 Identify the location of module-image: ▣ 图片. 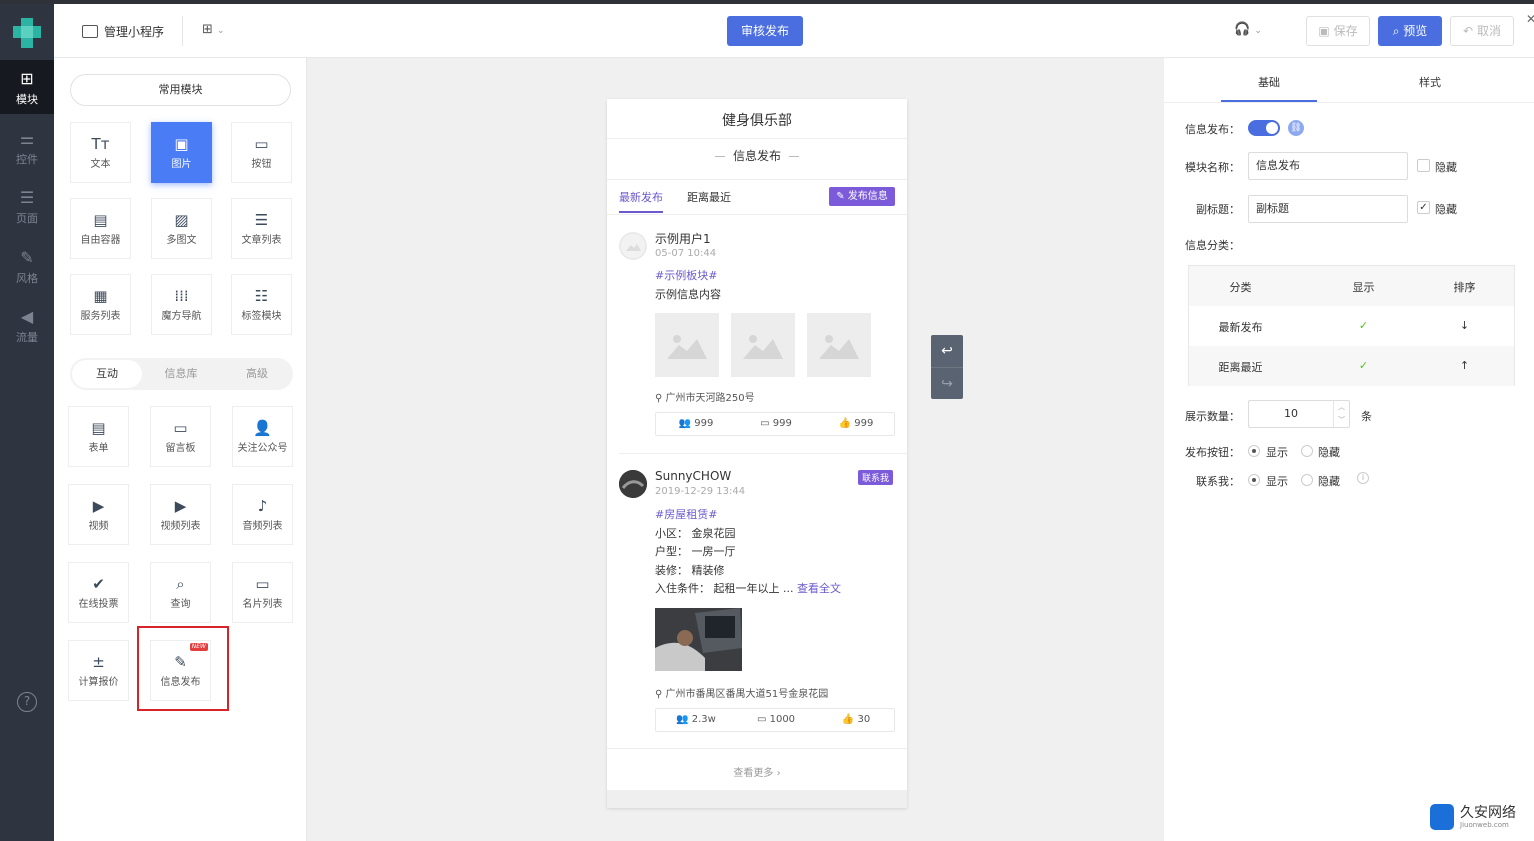
(181, 152).